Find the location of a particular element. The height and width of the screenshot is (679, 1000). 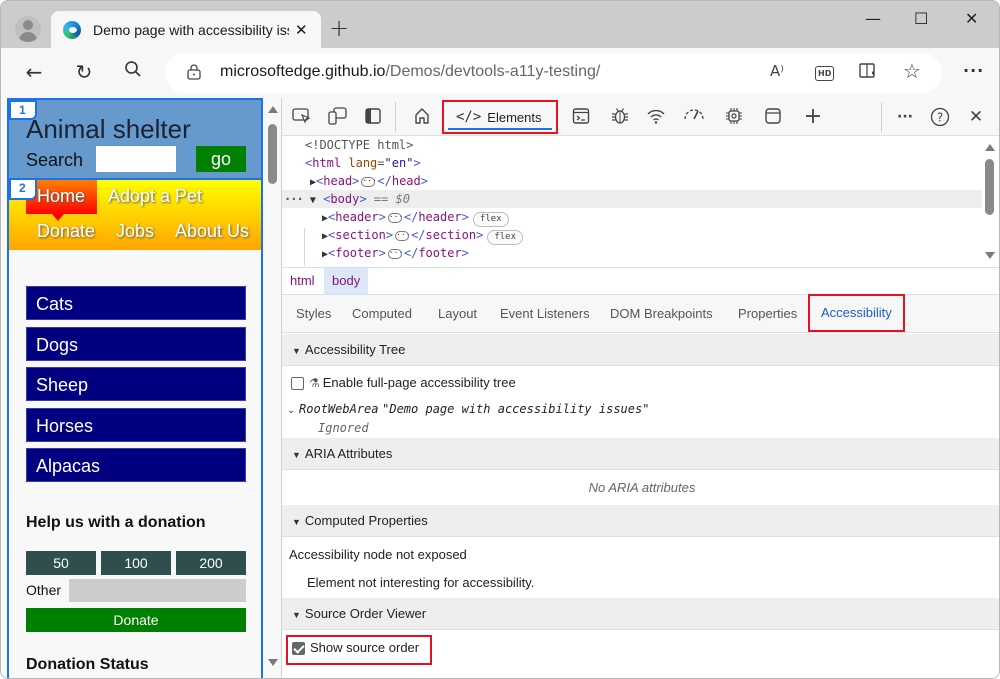

settings-more-button: ··· is located at coordinates (973, 70).